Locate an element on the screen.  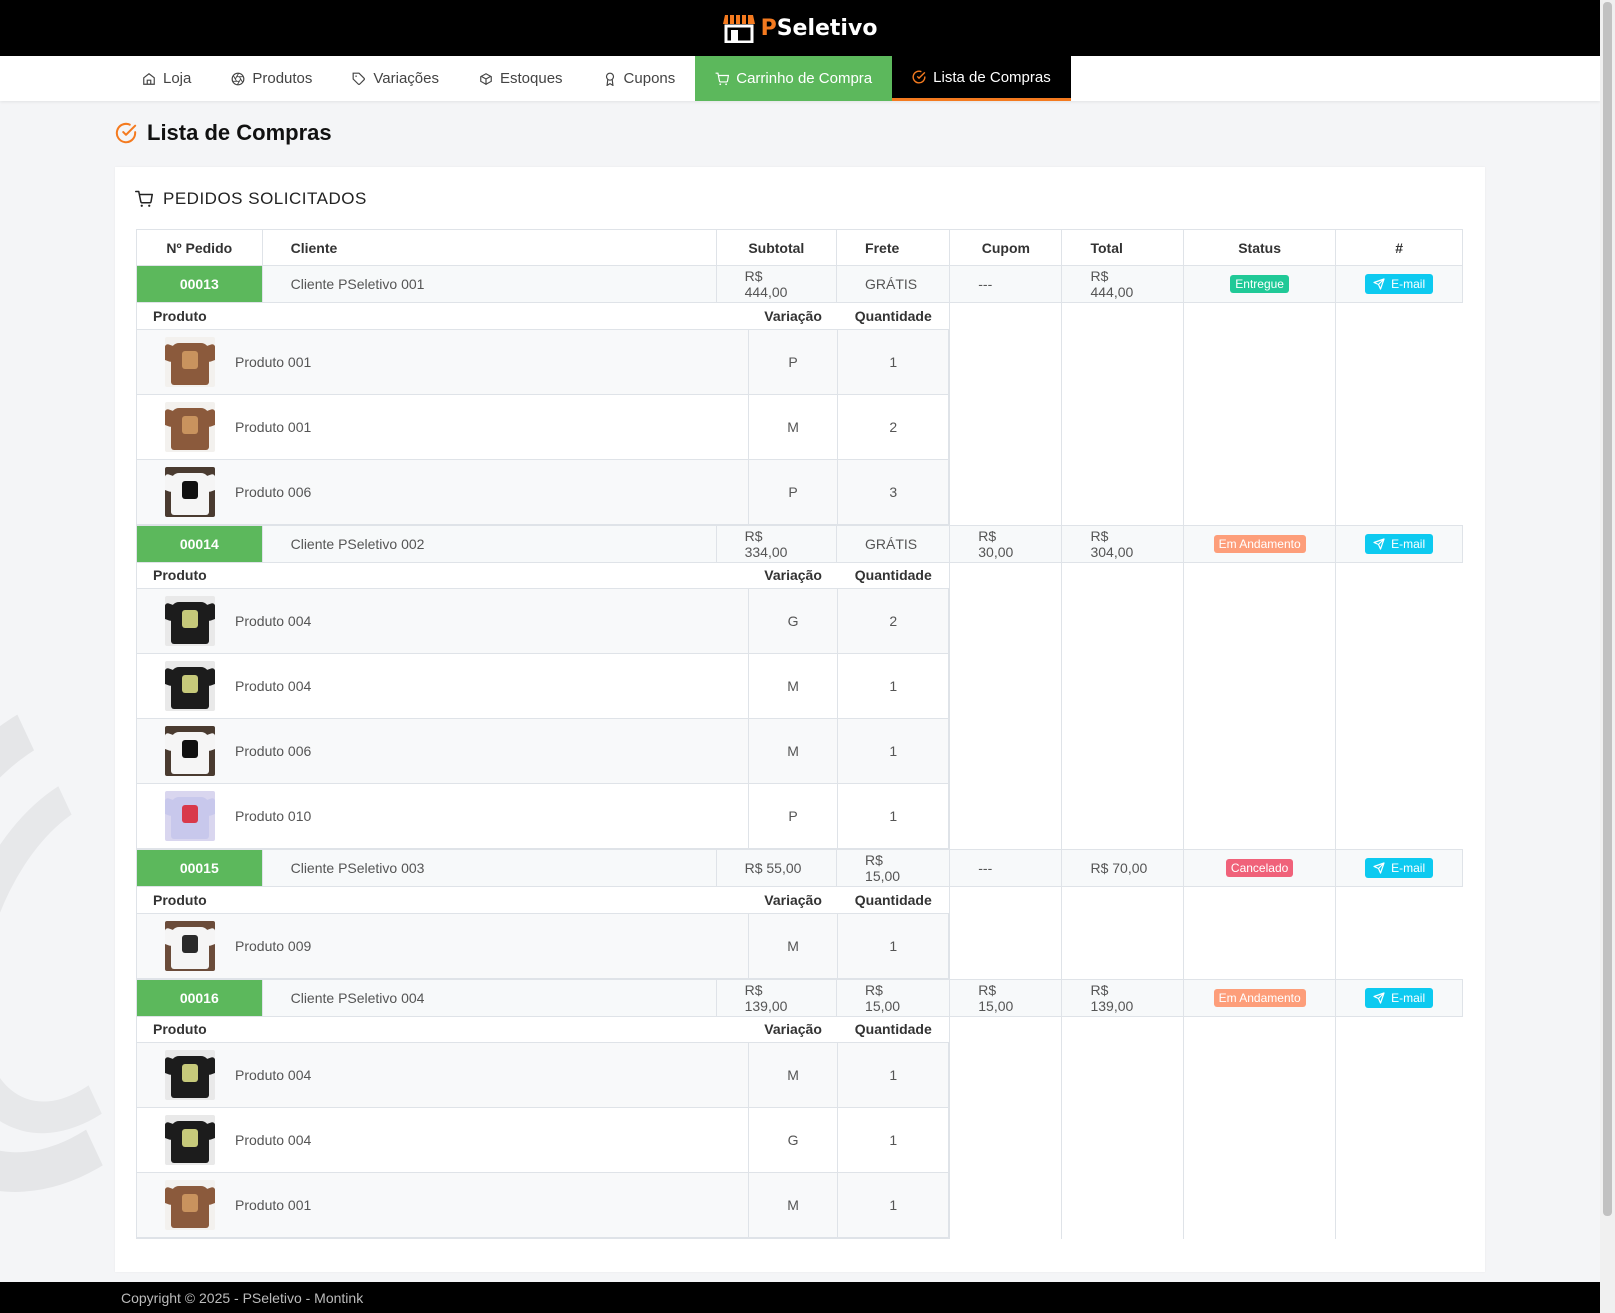
home-icon is located at coordinates (149, 78).